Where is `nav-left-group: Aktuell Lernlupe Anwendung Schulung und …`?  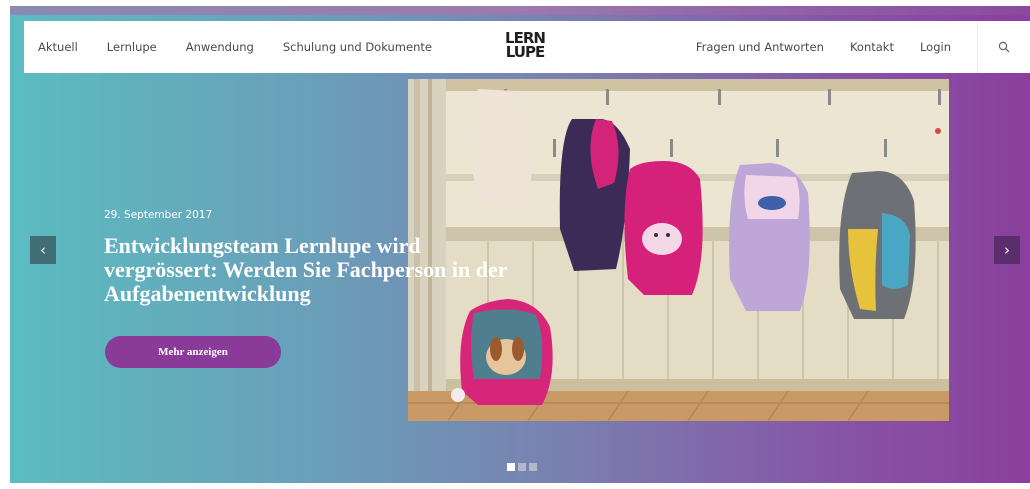
nav-left-group: Aktuell Lernlupe Anwendung Schulung und … is located at coordinates (249, 47).